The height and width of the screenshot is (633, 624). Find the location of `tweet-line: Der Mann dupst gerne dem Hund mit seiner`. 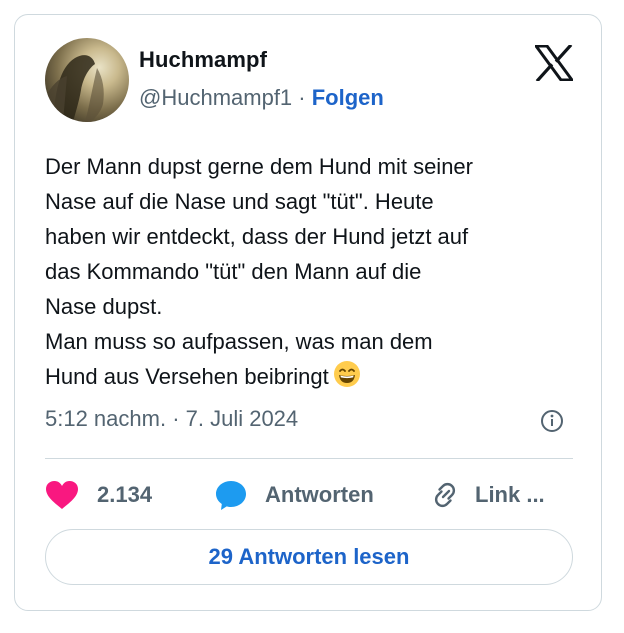

tweet-line: Der Mann dupst gerne dem Hund mit seiner is located at coordinates (259, 166).